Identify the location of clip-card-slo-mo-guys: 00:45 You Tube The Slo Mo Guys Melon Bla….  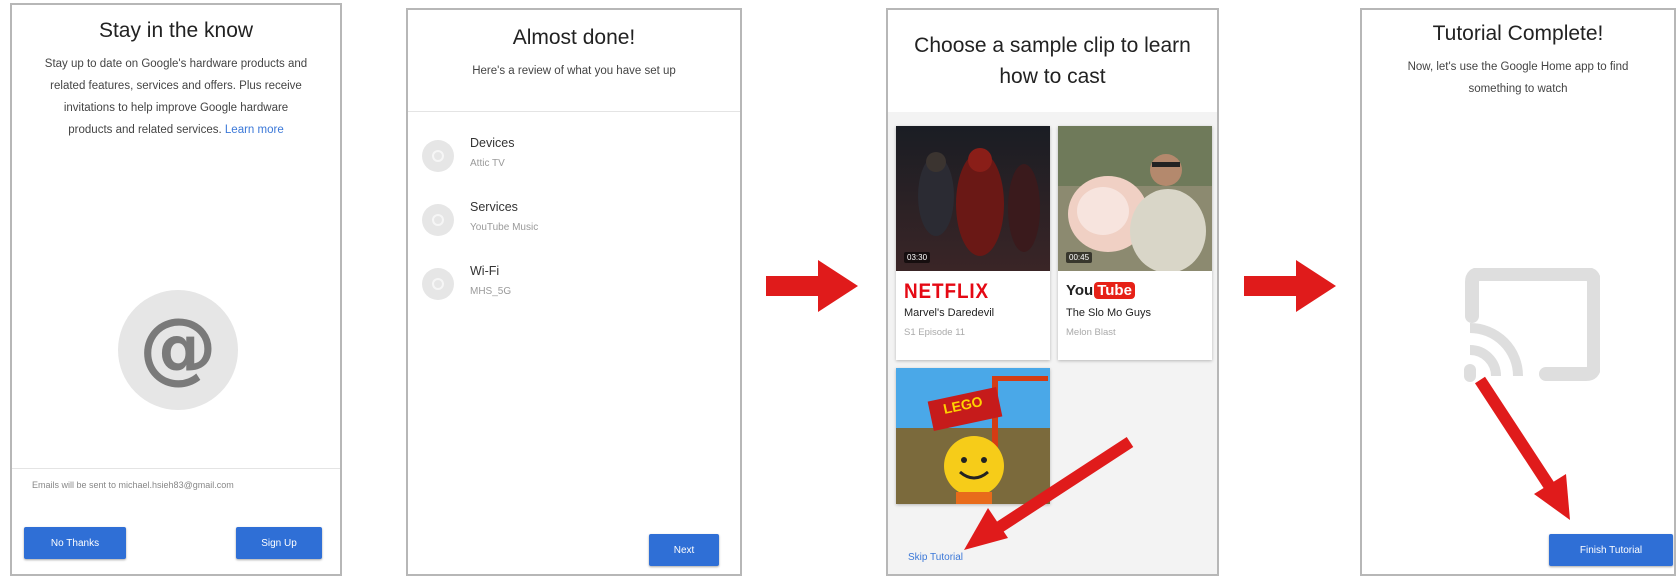
(1135, 243).